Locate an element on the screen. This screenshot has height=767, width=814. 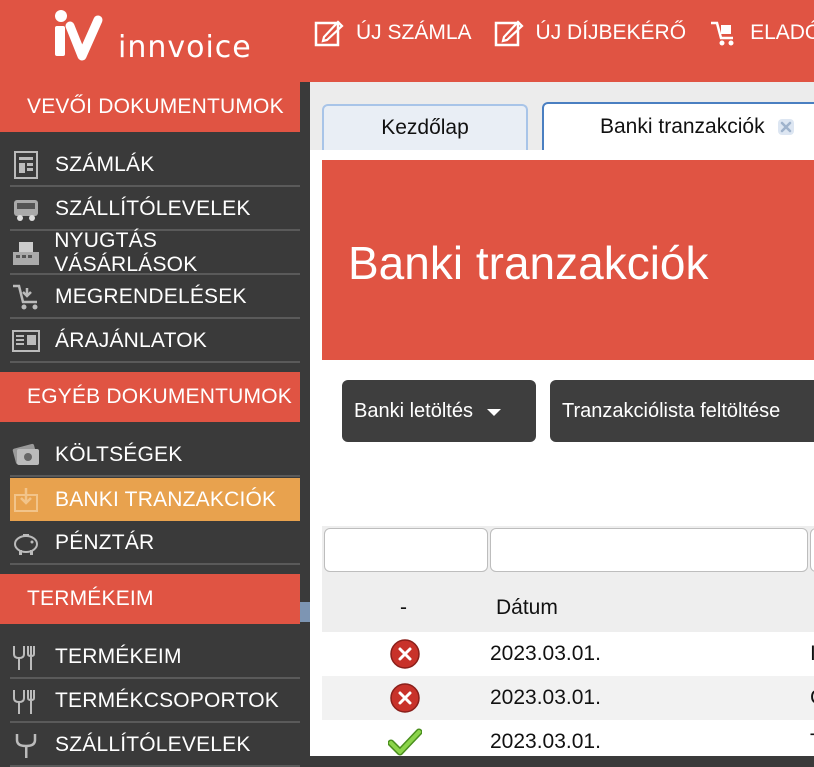
next-cell: T is located at coordinates (812, 738).